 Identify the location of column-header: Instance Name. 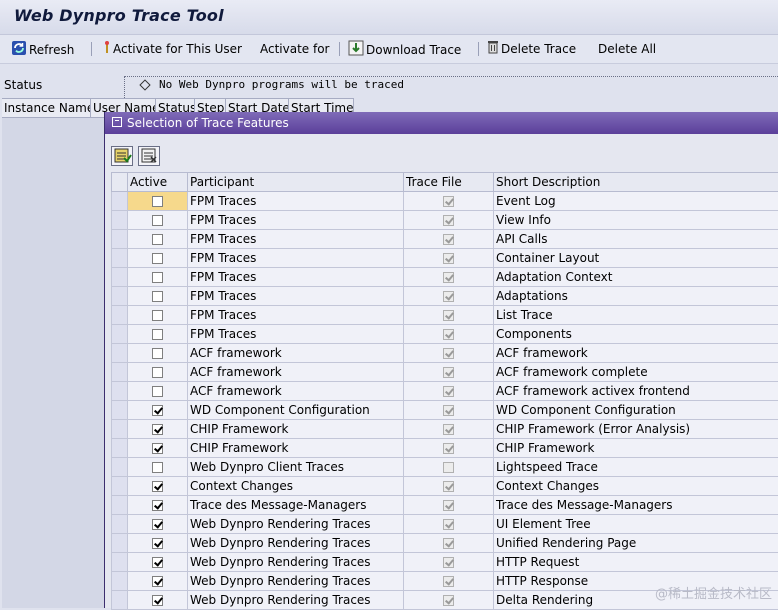
(46, 108).